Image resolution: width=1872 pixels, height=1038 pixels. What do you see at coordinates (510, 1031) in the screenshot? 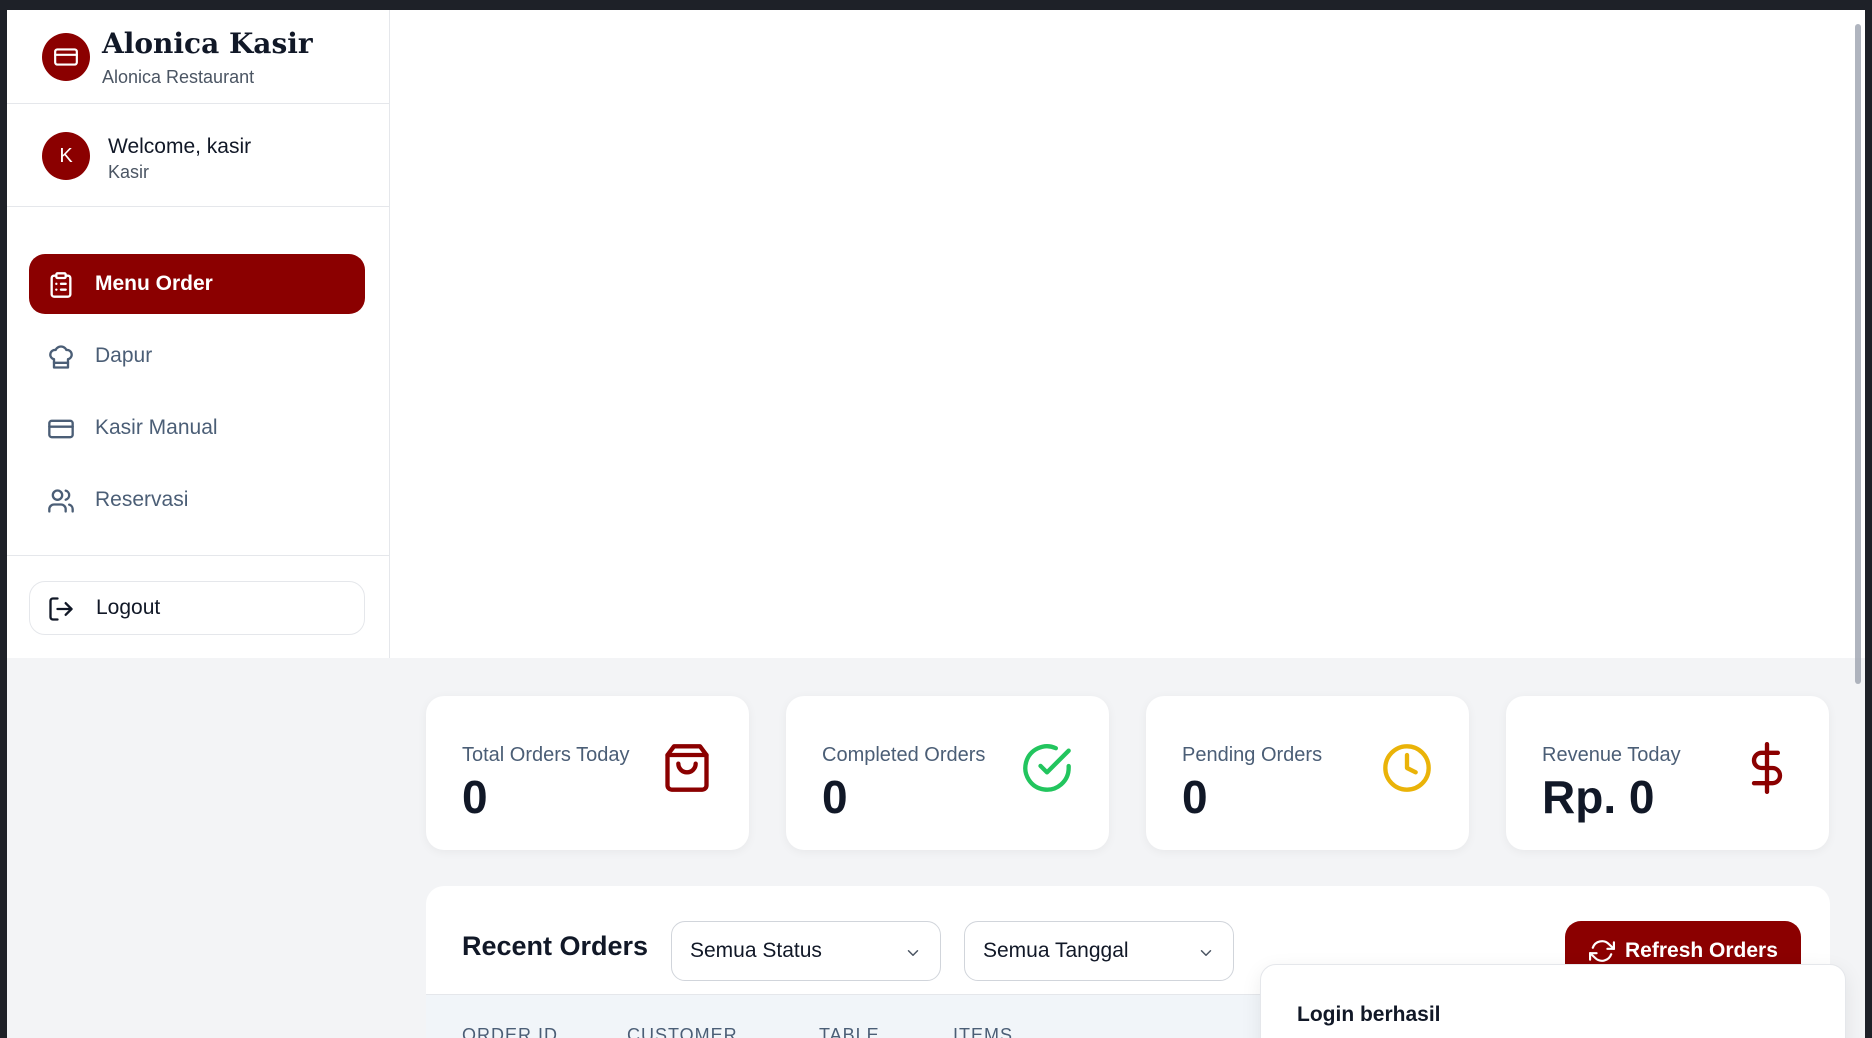
I see `column-header: ORDER ID` at bounding box center [510, 1031].